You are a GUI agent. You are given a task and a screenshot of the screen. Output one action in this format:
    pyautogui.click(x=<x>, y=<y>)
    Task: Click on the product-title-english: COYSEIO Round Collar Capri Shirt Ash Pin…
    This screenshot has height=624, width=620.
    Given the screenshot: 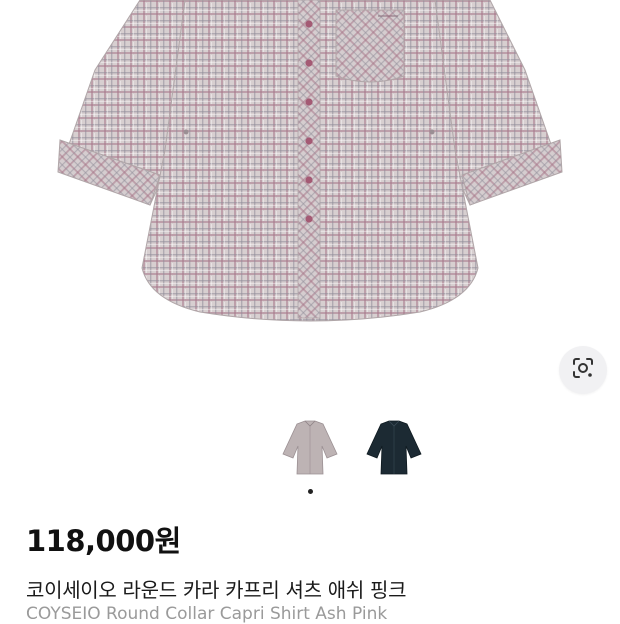 What is the action you would take?
    pyautogui.click(x=207, y=614)
    